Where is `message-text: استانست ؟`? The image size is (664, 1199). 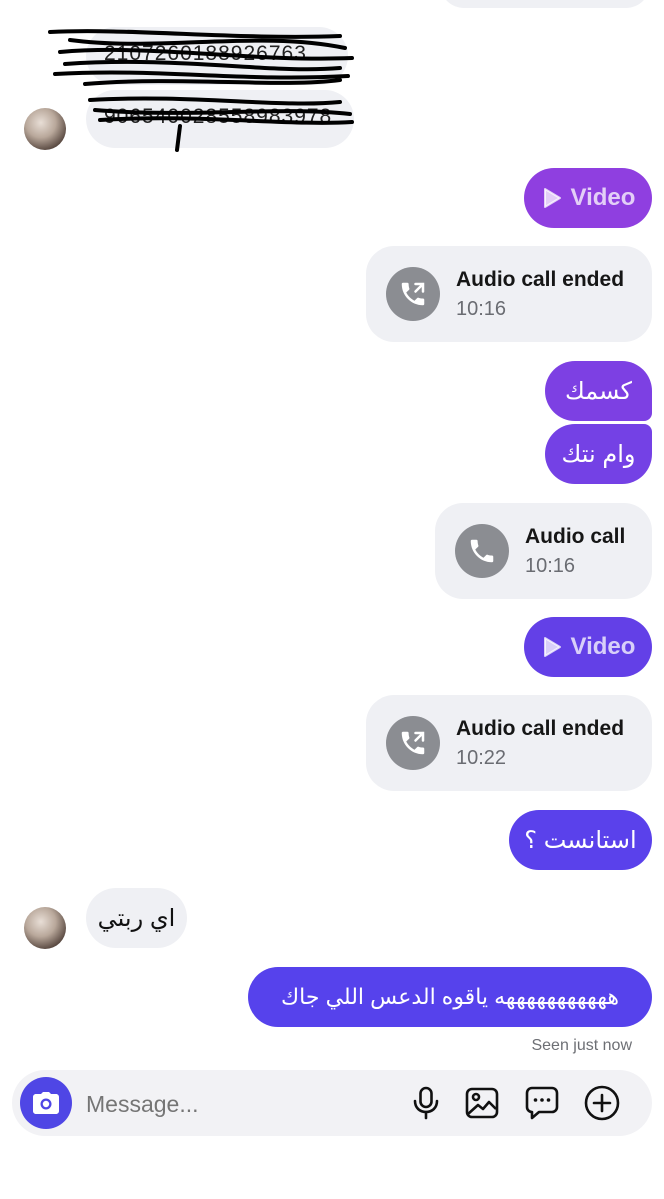
message-text: استانست ؟ is located at coordinates (580, 840).